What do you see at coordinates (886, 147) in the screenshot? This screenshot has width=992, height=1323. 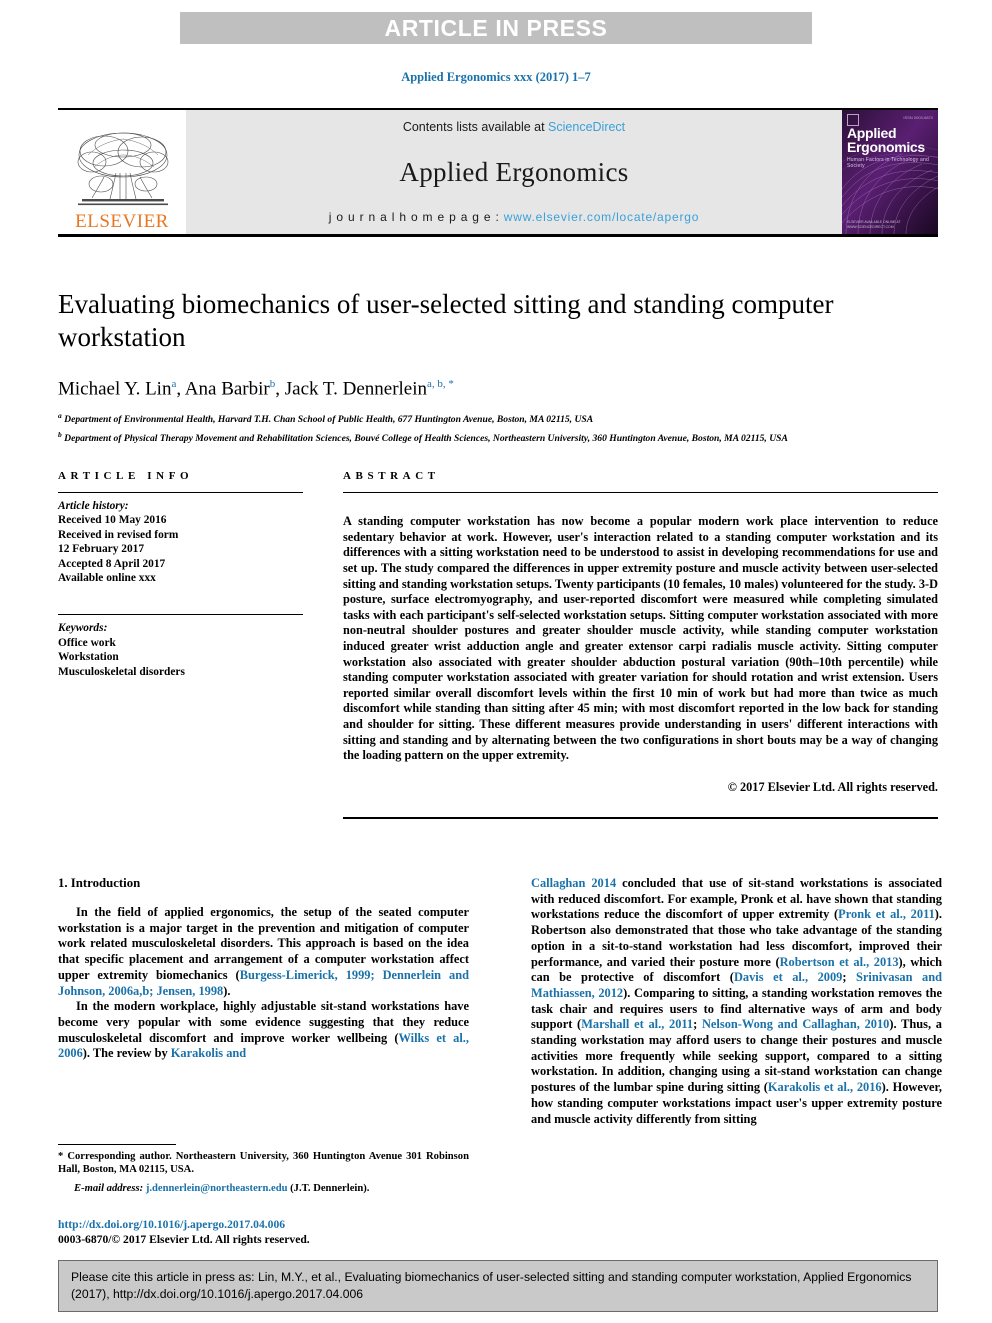 I see `cover-title-line2: Ergonomics` at bounding box center [886, 147].